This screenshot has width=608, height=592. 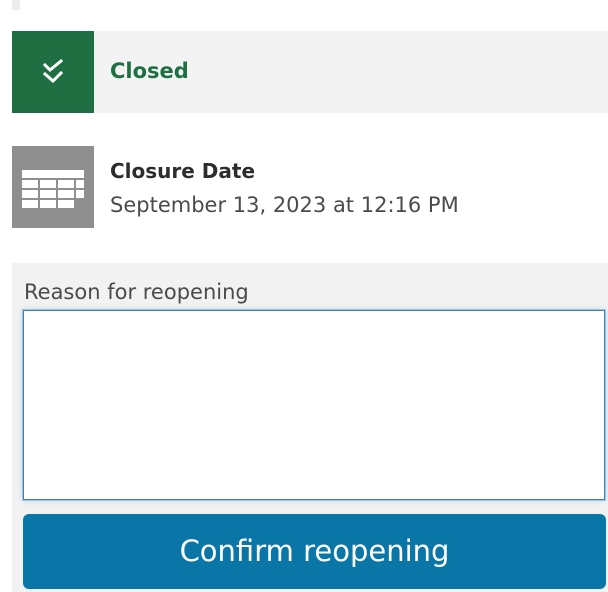 What do you see at coordinates (310, 72) in the screenshot?
I see `status-row: Closed` at bounding box center [310, 72].